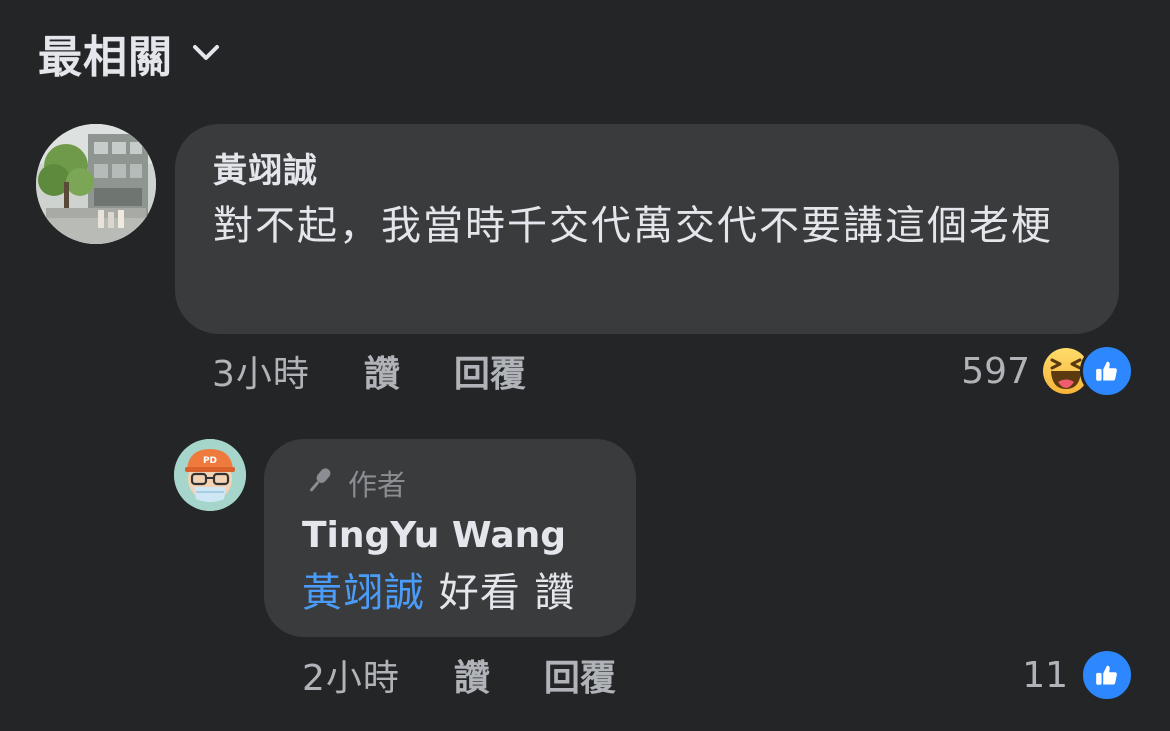  I want to click on comment-actions: 3小時 讚 回覆, so click(369, 371).